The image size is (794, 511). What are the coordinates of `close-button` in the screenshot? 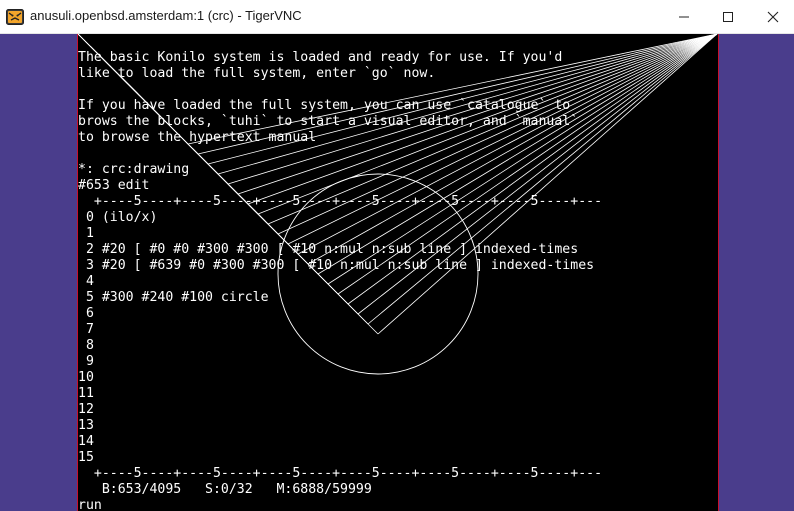 It's located at (772, 17).